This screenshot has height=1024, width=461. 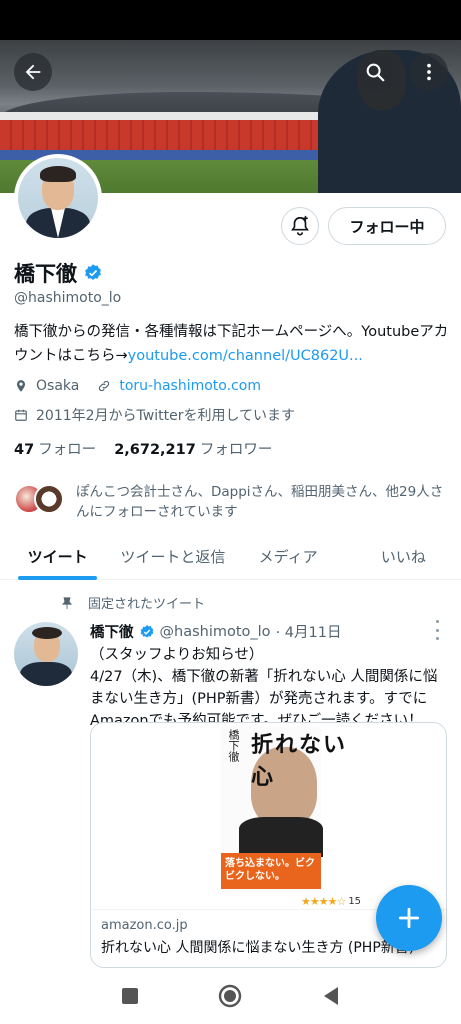 What do you see at coordinates (215, 632) in the screenshot?
I see `tweet-author-handle: @hashimoto_lo` at bounding box center [215, 632].